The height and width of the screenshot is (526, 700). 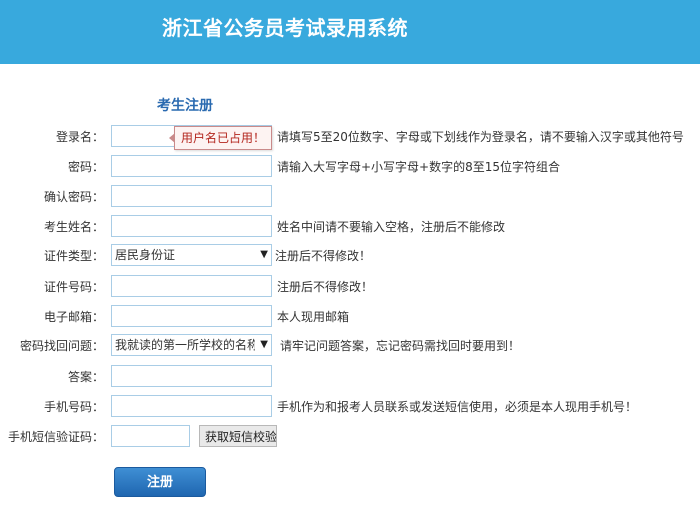 I want to click on username-row: 登录名： 请填写5至20位数字、字母或下划线作为登录名，请不要输入汉字或其他符号, so click(x=350, y=136).